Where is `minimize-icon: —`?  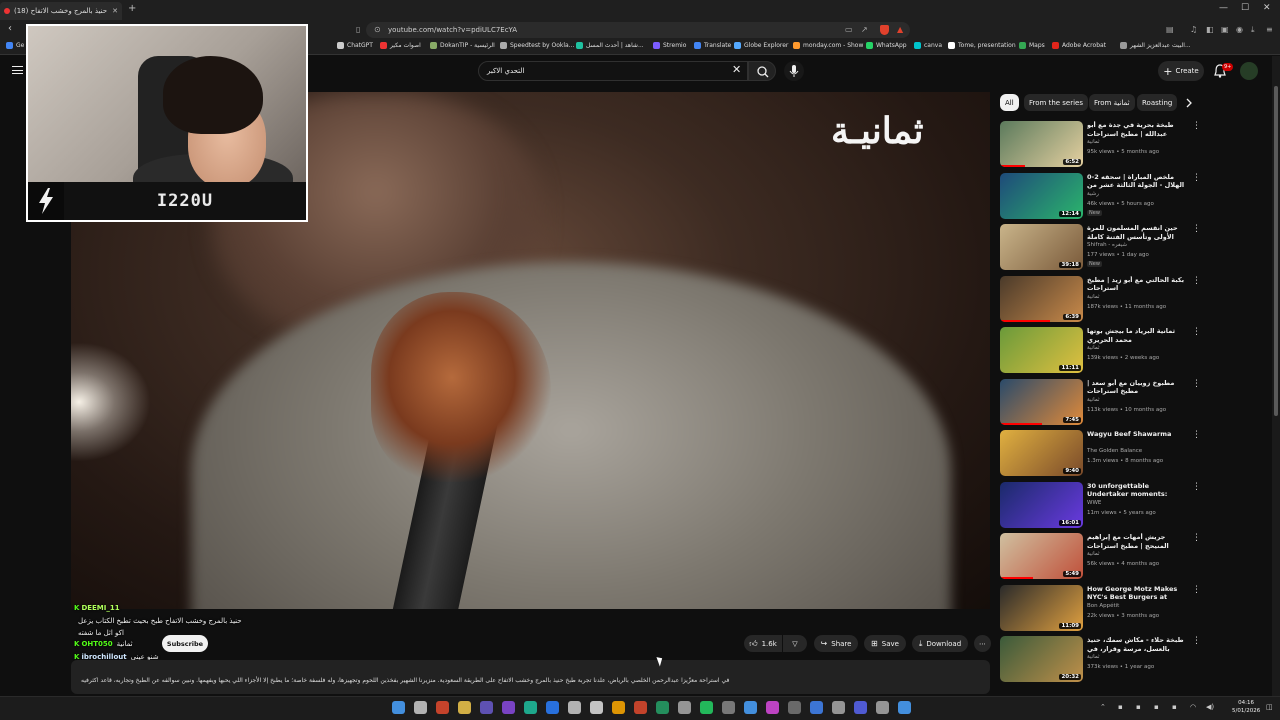 minimize-icon: — is located at coordinates (1223, 8).